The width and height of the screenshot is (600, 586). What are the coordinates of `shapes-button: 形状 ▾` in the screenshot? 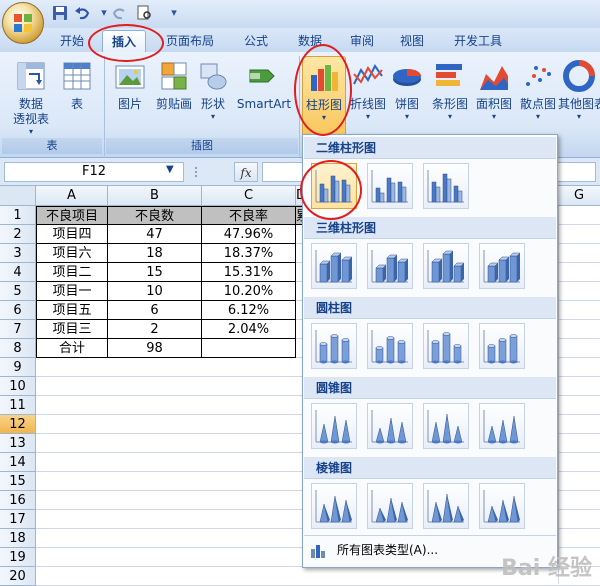 It's located at (213, 97).